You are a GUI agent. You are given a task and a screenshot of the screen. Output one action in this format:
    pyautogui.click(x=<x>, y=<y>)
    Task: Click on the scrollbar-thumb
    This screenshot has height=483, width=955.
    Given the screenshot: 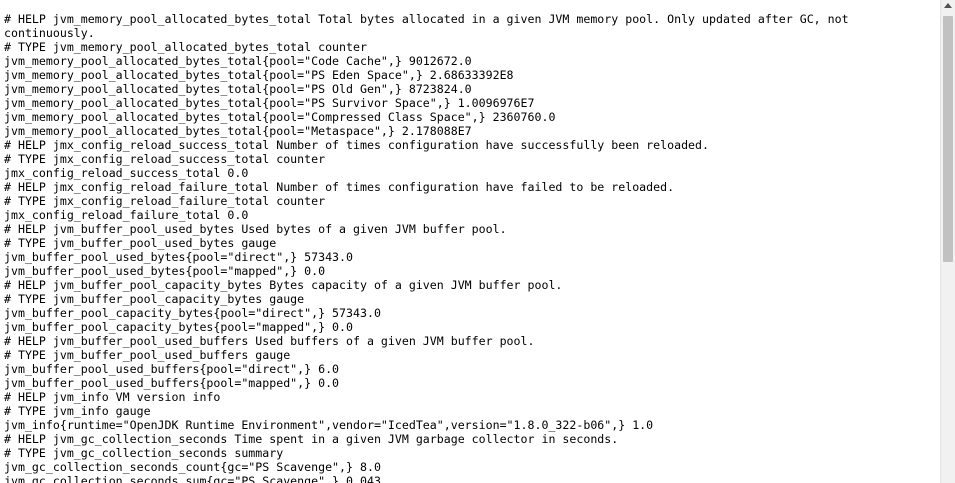 What is the action you would take?
    pyautogui.click(x=948, y=139)
    